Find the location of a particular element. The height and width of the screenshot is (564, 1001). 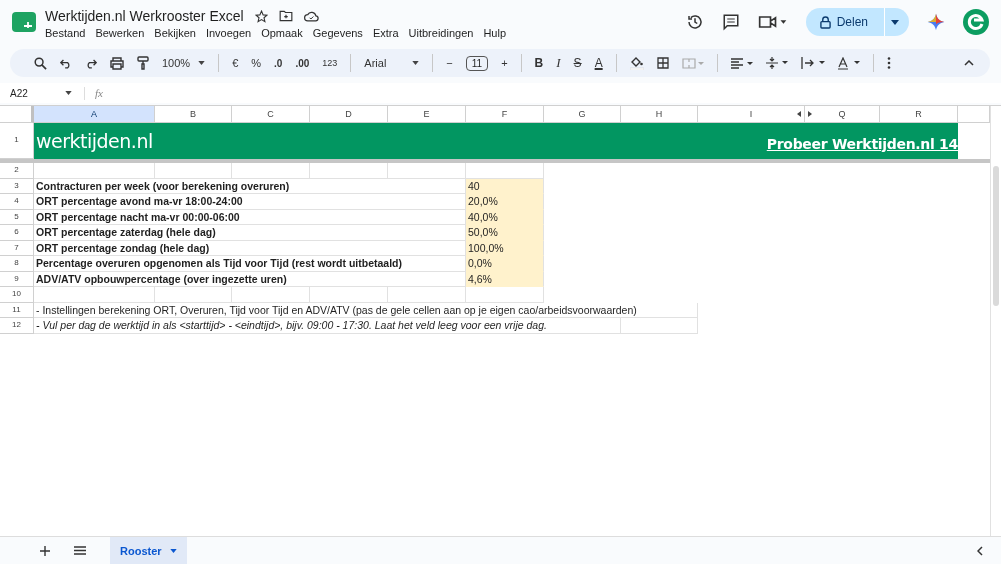

avatar-icon is located at coordinates (976, 22).